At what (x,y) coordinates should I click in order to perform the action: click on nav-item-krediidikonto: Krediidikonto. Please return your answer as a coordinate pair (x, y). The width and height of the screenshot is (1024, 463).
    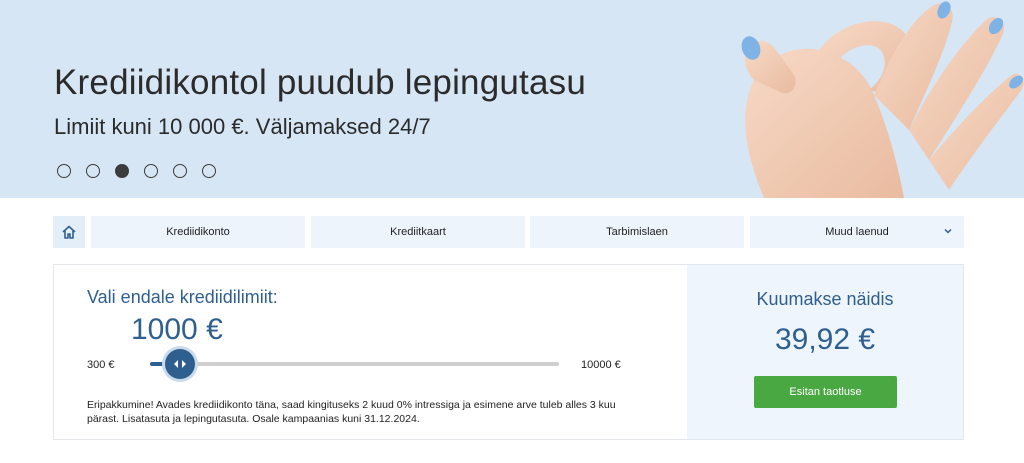
    Looking at the image, I should click on (198, 232).